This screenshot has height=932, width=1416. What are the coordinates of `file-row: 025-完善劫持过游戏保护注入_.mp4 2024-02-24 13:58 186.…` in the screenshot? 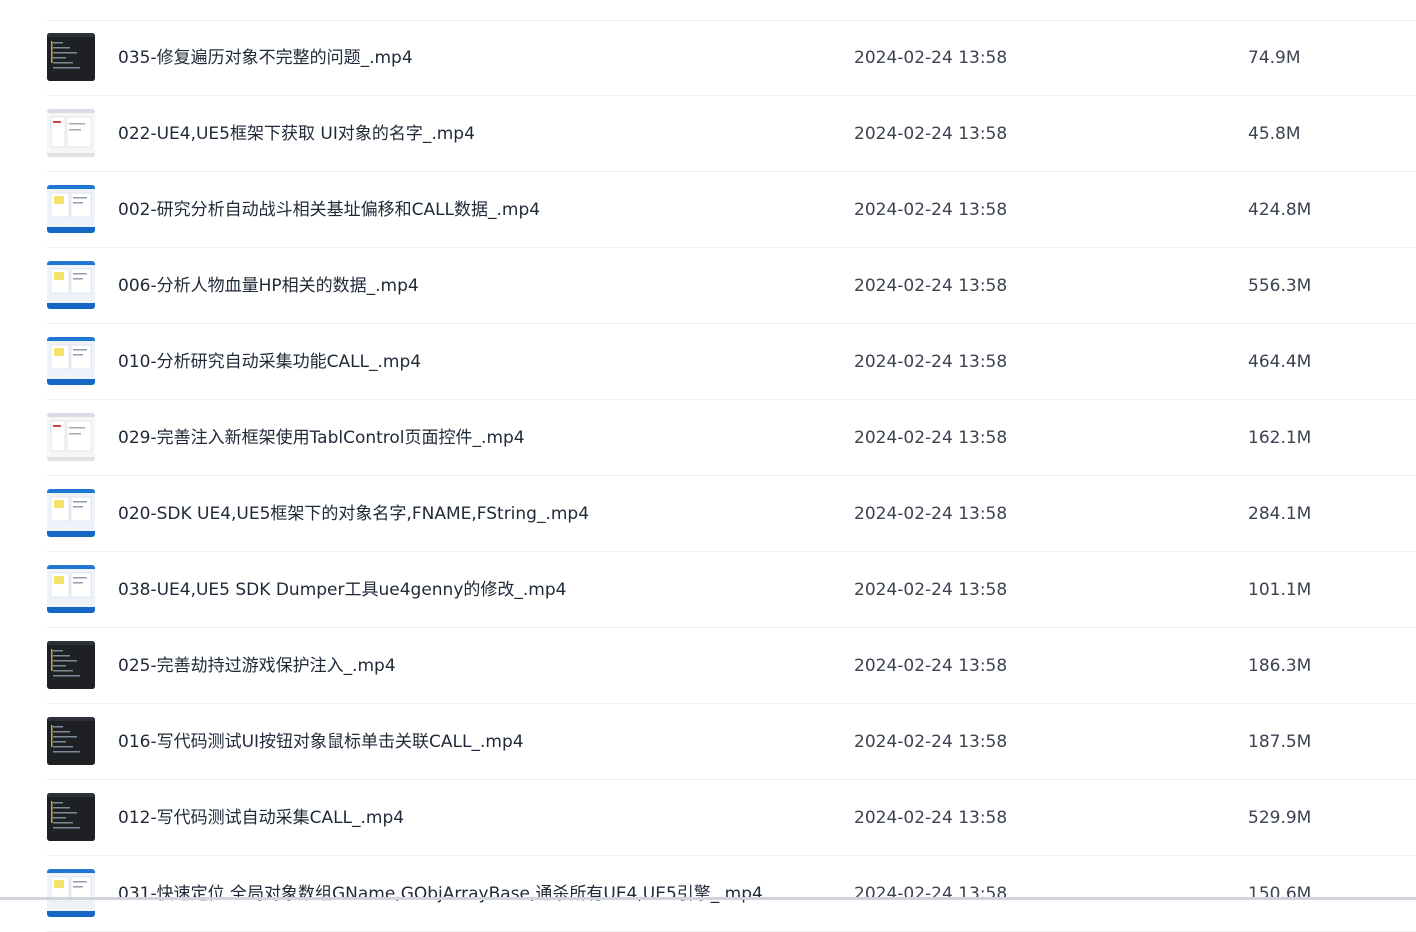 It's located at (708, 666).